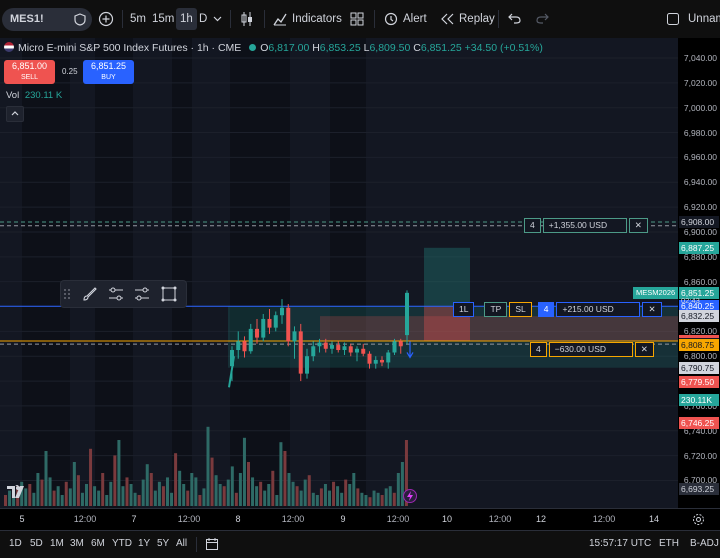 Image resolution: width=720 pixels, height=558 pixels. What do you see at coordinates (90, 294) in the screenshot?
I see `brush-icon` at bounding box center [90, 294].